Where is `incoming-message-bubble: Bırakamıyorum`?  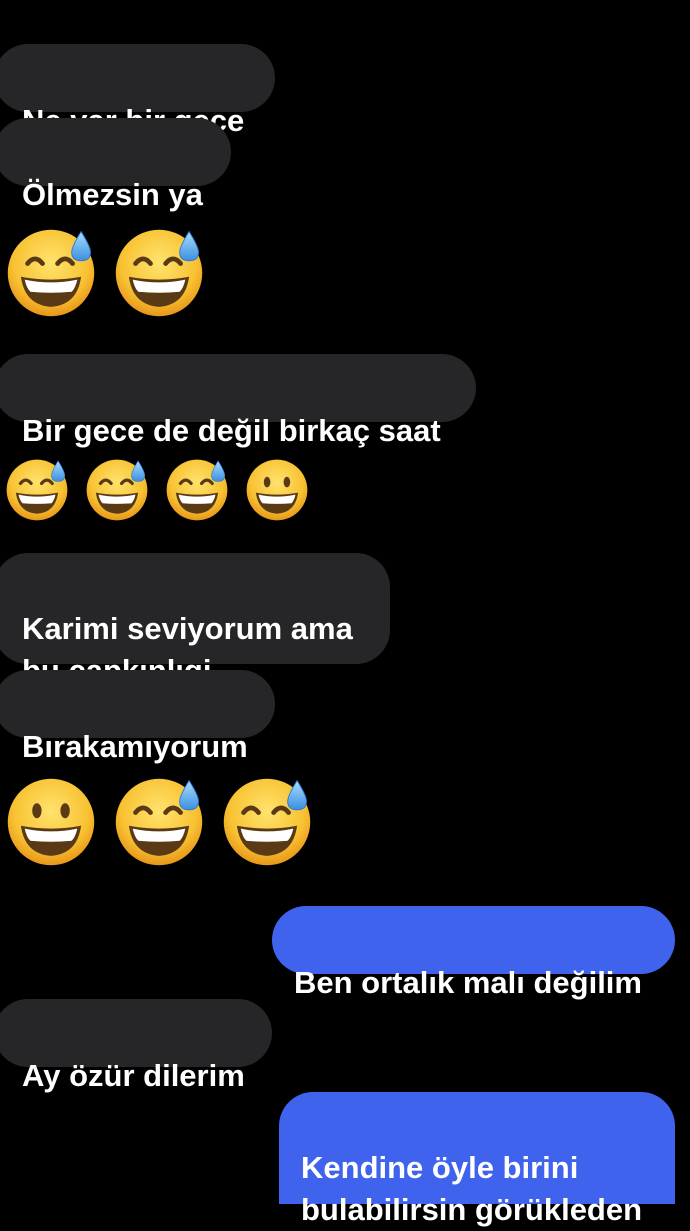 incoming-message-bubble: Bırakamıyorum is located at coordinates (137, 717).